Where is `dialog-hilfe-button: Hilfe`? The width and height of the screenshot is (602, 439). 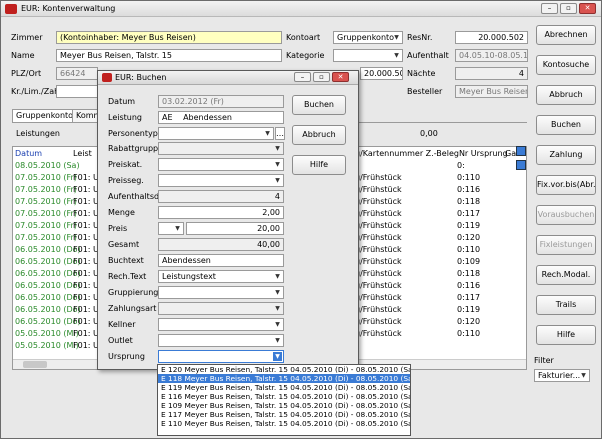 dialog-hilfe-button: Hilfe is located at coordinates (319, 165).